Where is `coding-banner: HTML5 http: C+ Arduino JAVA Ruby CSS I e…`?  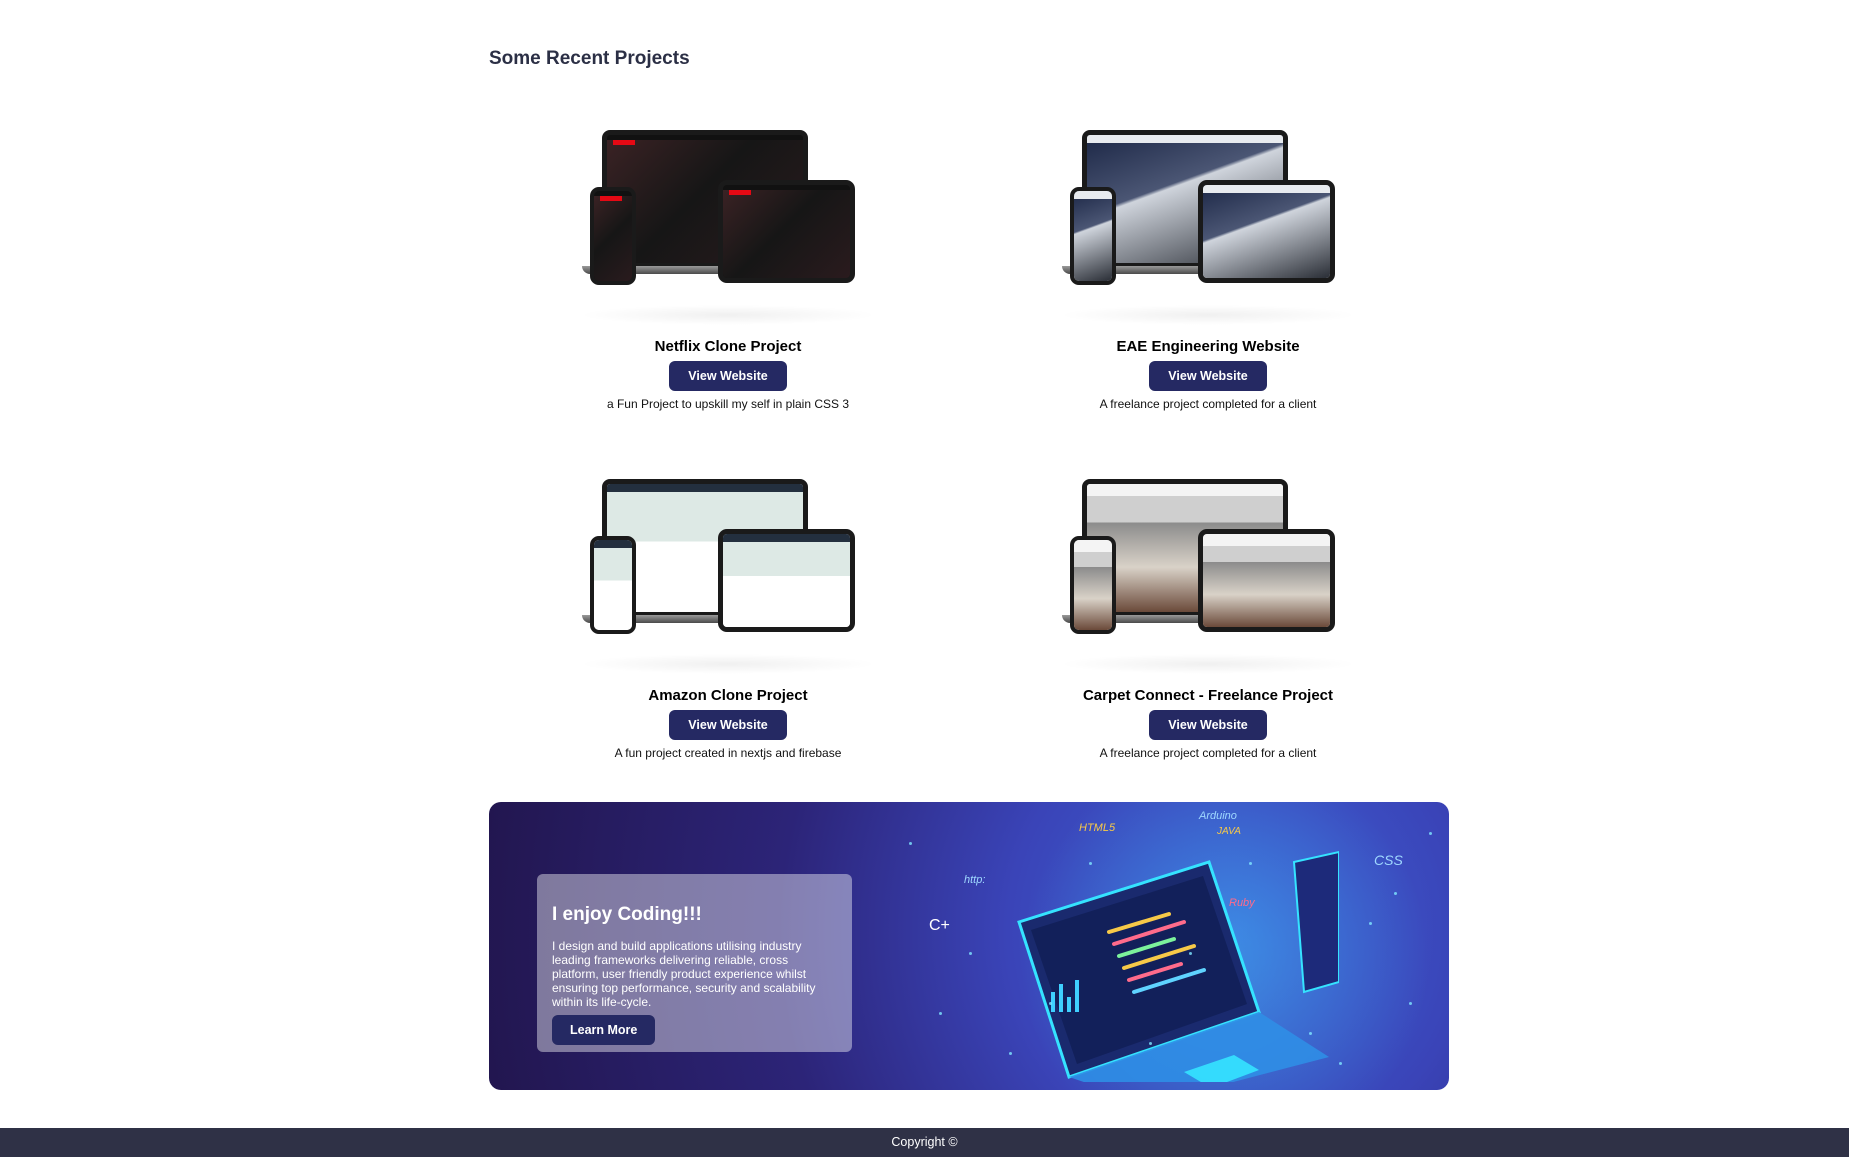
coding-banner: HTML5 http: C+ Arduino JAVA Ruby CSS I e… is located at coordinates (969, 946).